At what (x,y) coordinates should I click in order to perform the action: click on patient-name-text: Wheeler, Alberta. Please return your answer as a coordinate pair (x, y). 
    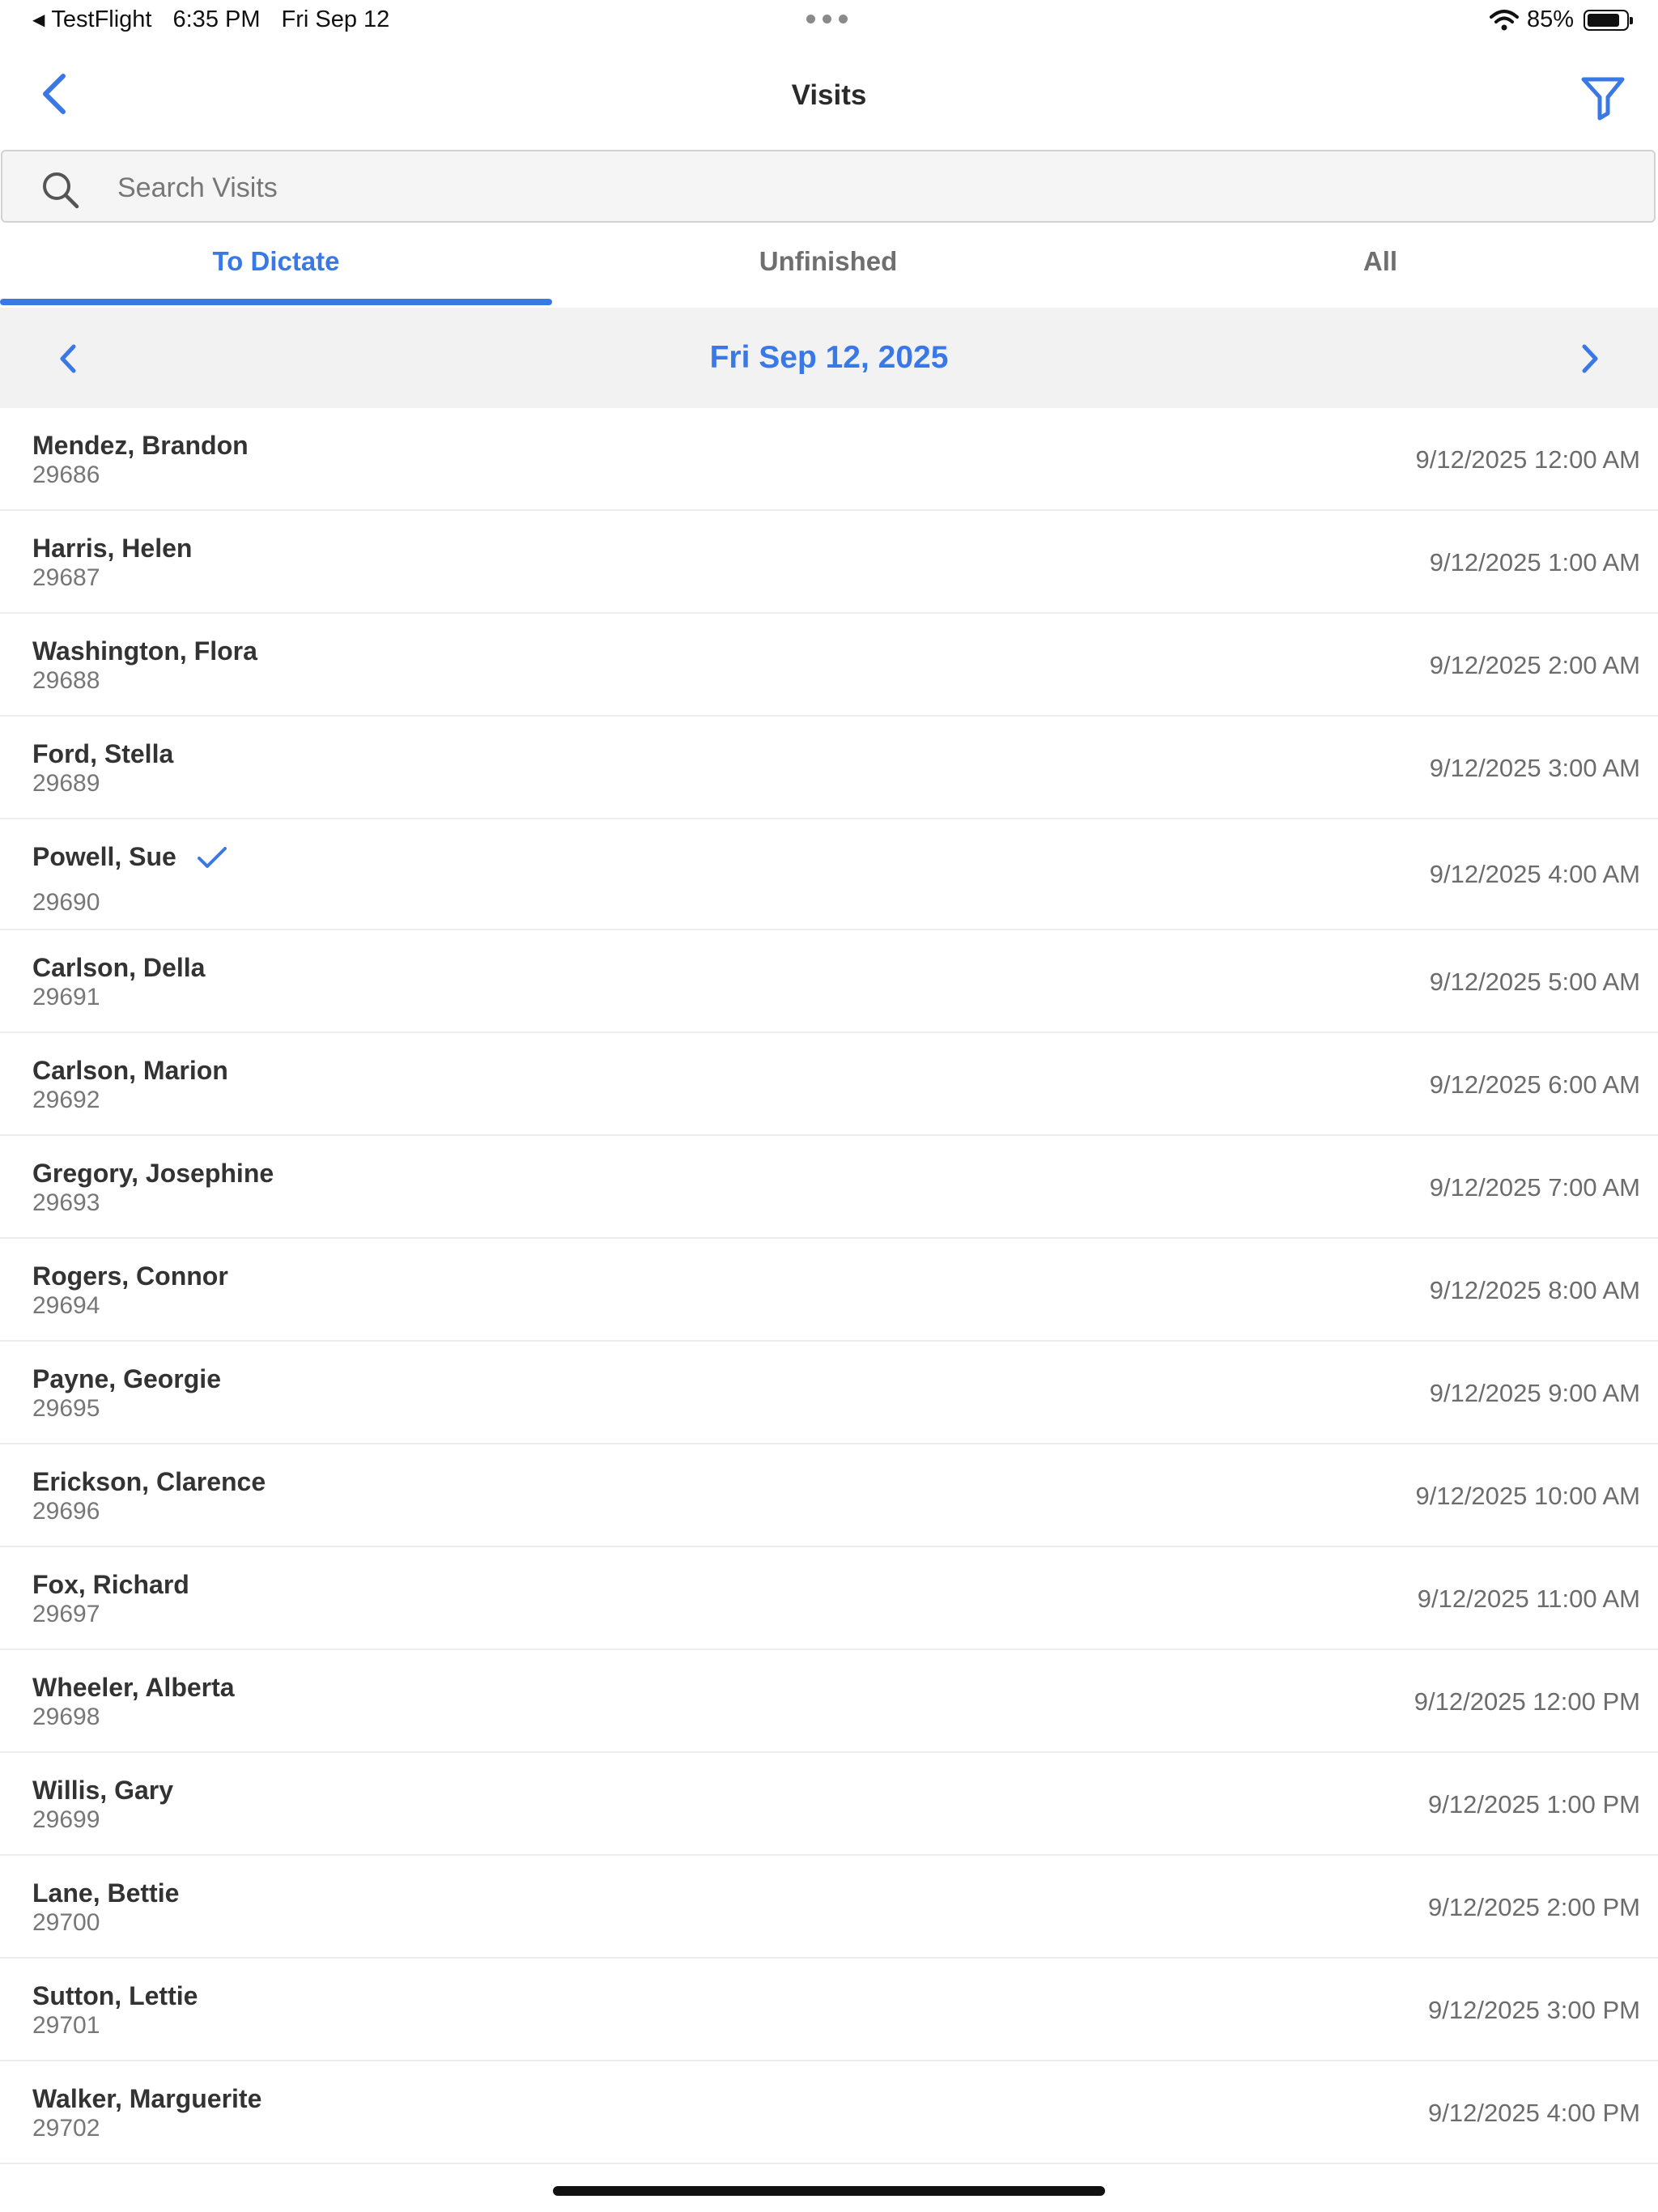
    Looking at the image, I should click on (133, 1688).